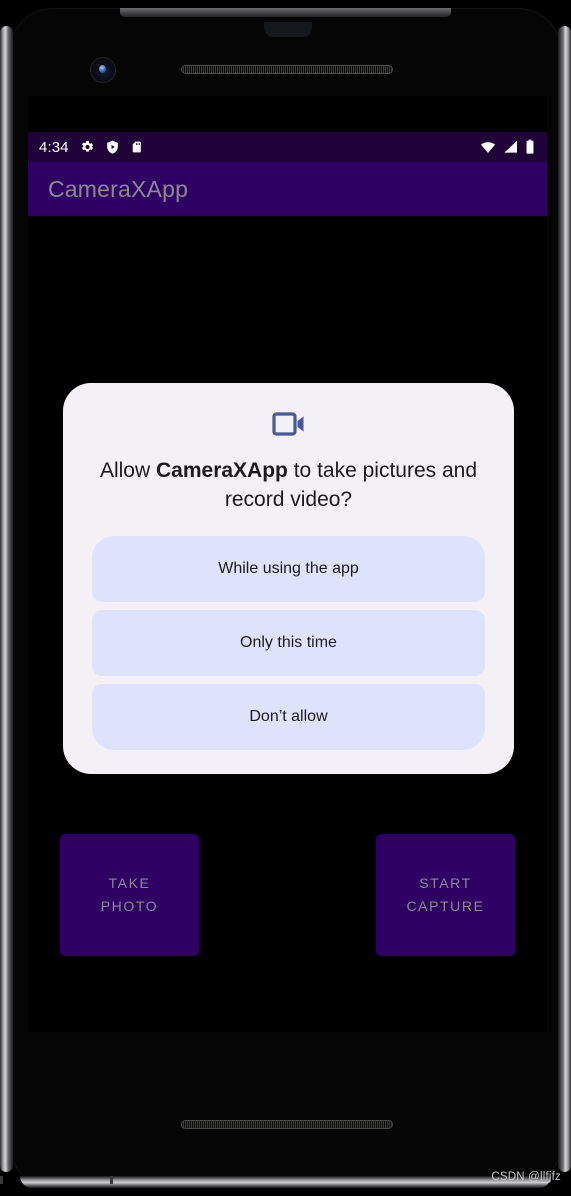  What do you see at coordinates (111, 1180) in the screenshot?
I see `phone-bottom-seam-left` at bounding box center [111, 1180].